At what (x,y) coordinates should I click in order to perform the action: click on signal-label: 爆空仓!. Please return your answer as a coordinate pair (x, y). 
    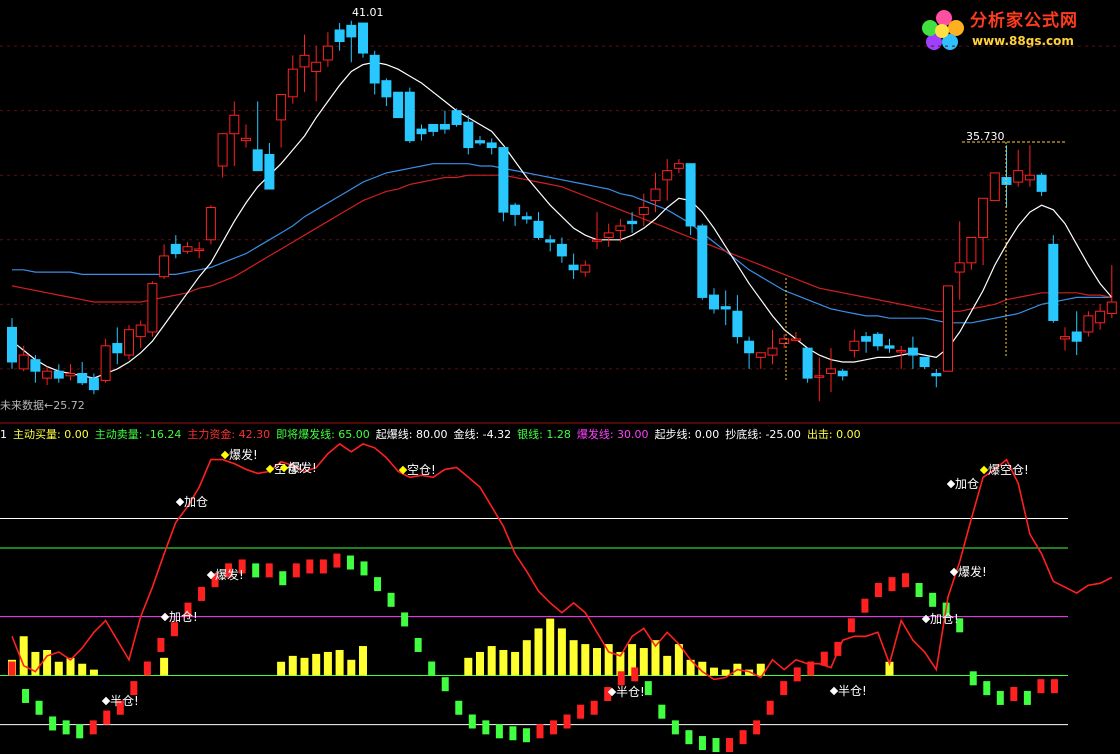
    Looking at the image, I should click on (1008, 470).